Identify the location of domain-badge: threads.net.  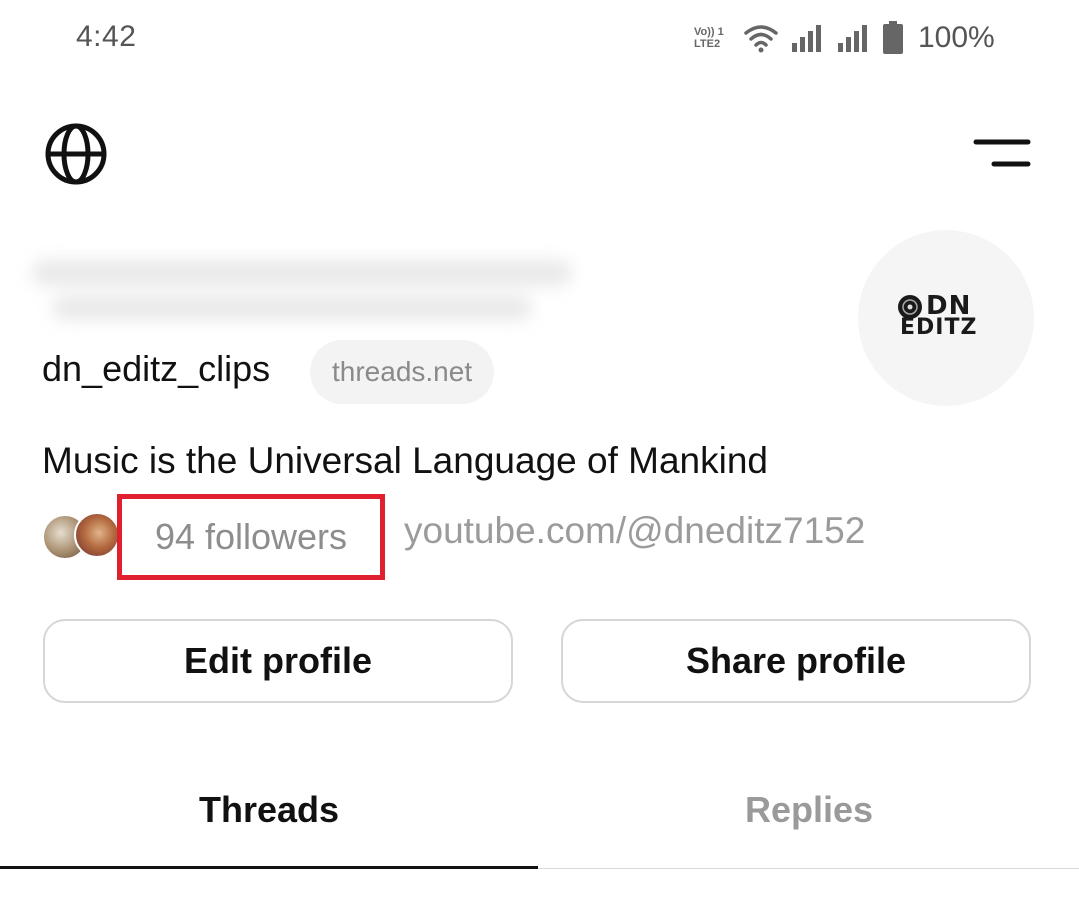
(402, 372).